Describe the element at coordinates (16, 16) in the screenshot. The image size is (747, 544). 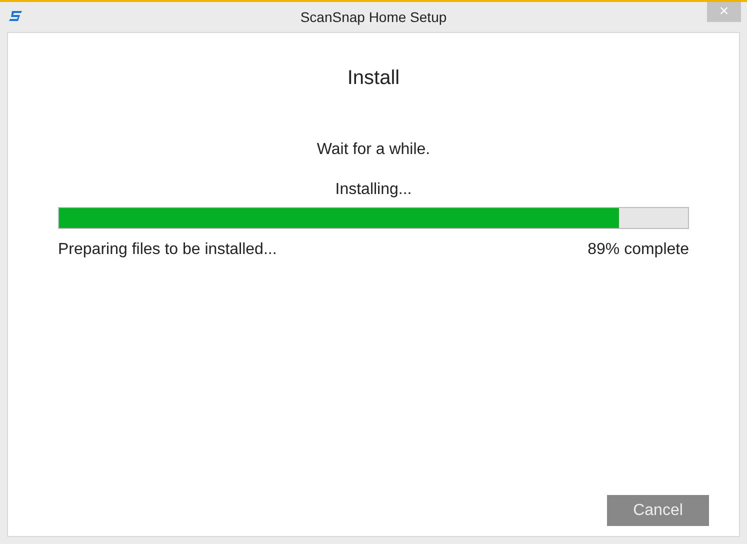
I see `app-logo-icon` at that location.